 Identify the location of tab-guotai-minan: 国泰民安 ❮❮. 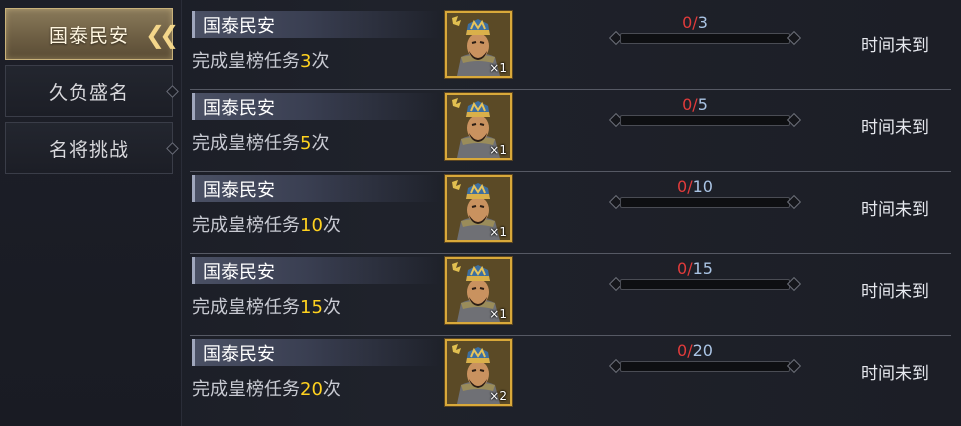
(92, 34).